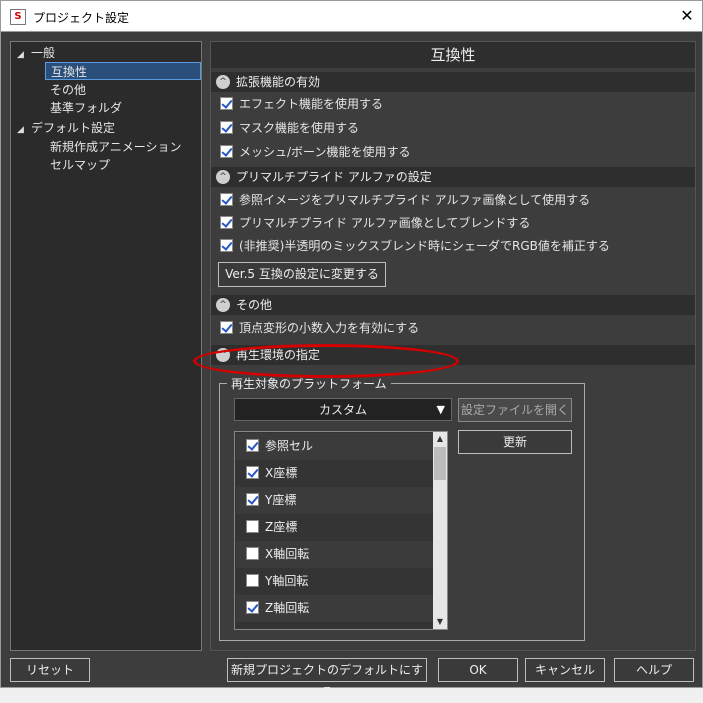 The height and width of the screenshot is (703, 703). I want to click on tree-item-label: 新規作成アニメーション, so click(116, 147).